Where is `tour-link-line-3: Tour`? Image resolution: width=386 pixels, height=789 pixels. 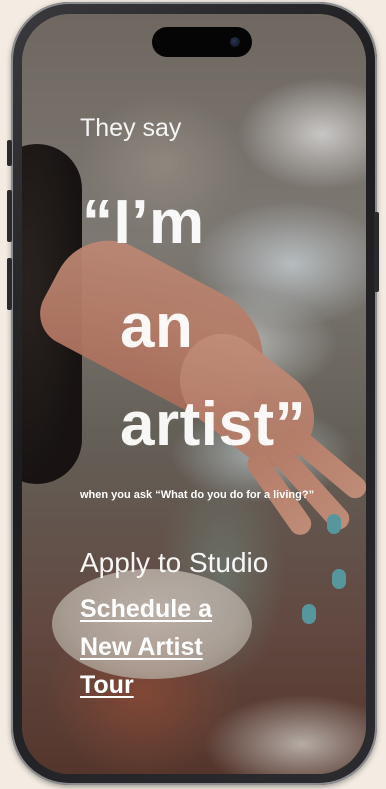 tour-link-line-3: Tour is located at coordinates (107, 685).